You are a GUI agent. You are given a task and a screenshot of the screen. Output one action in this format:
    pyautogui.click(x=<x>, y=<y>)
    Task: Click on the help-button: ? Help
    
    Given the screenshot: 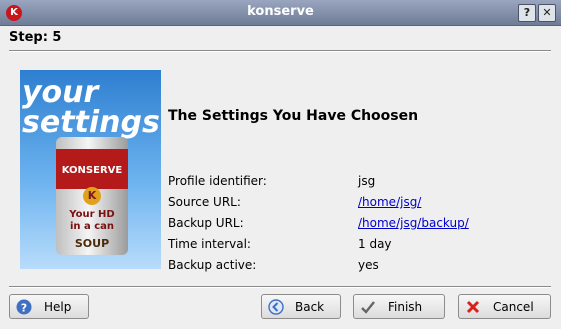 What is the action you would take?
    pyautogui.click(x=49, y=306)
    